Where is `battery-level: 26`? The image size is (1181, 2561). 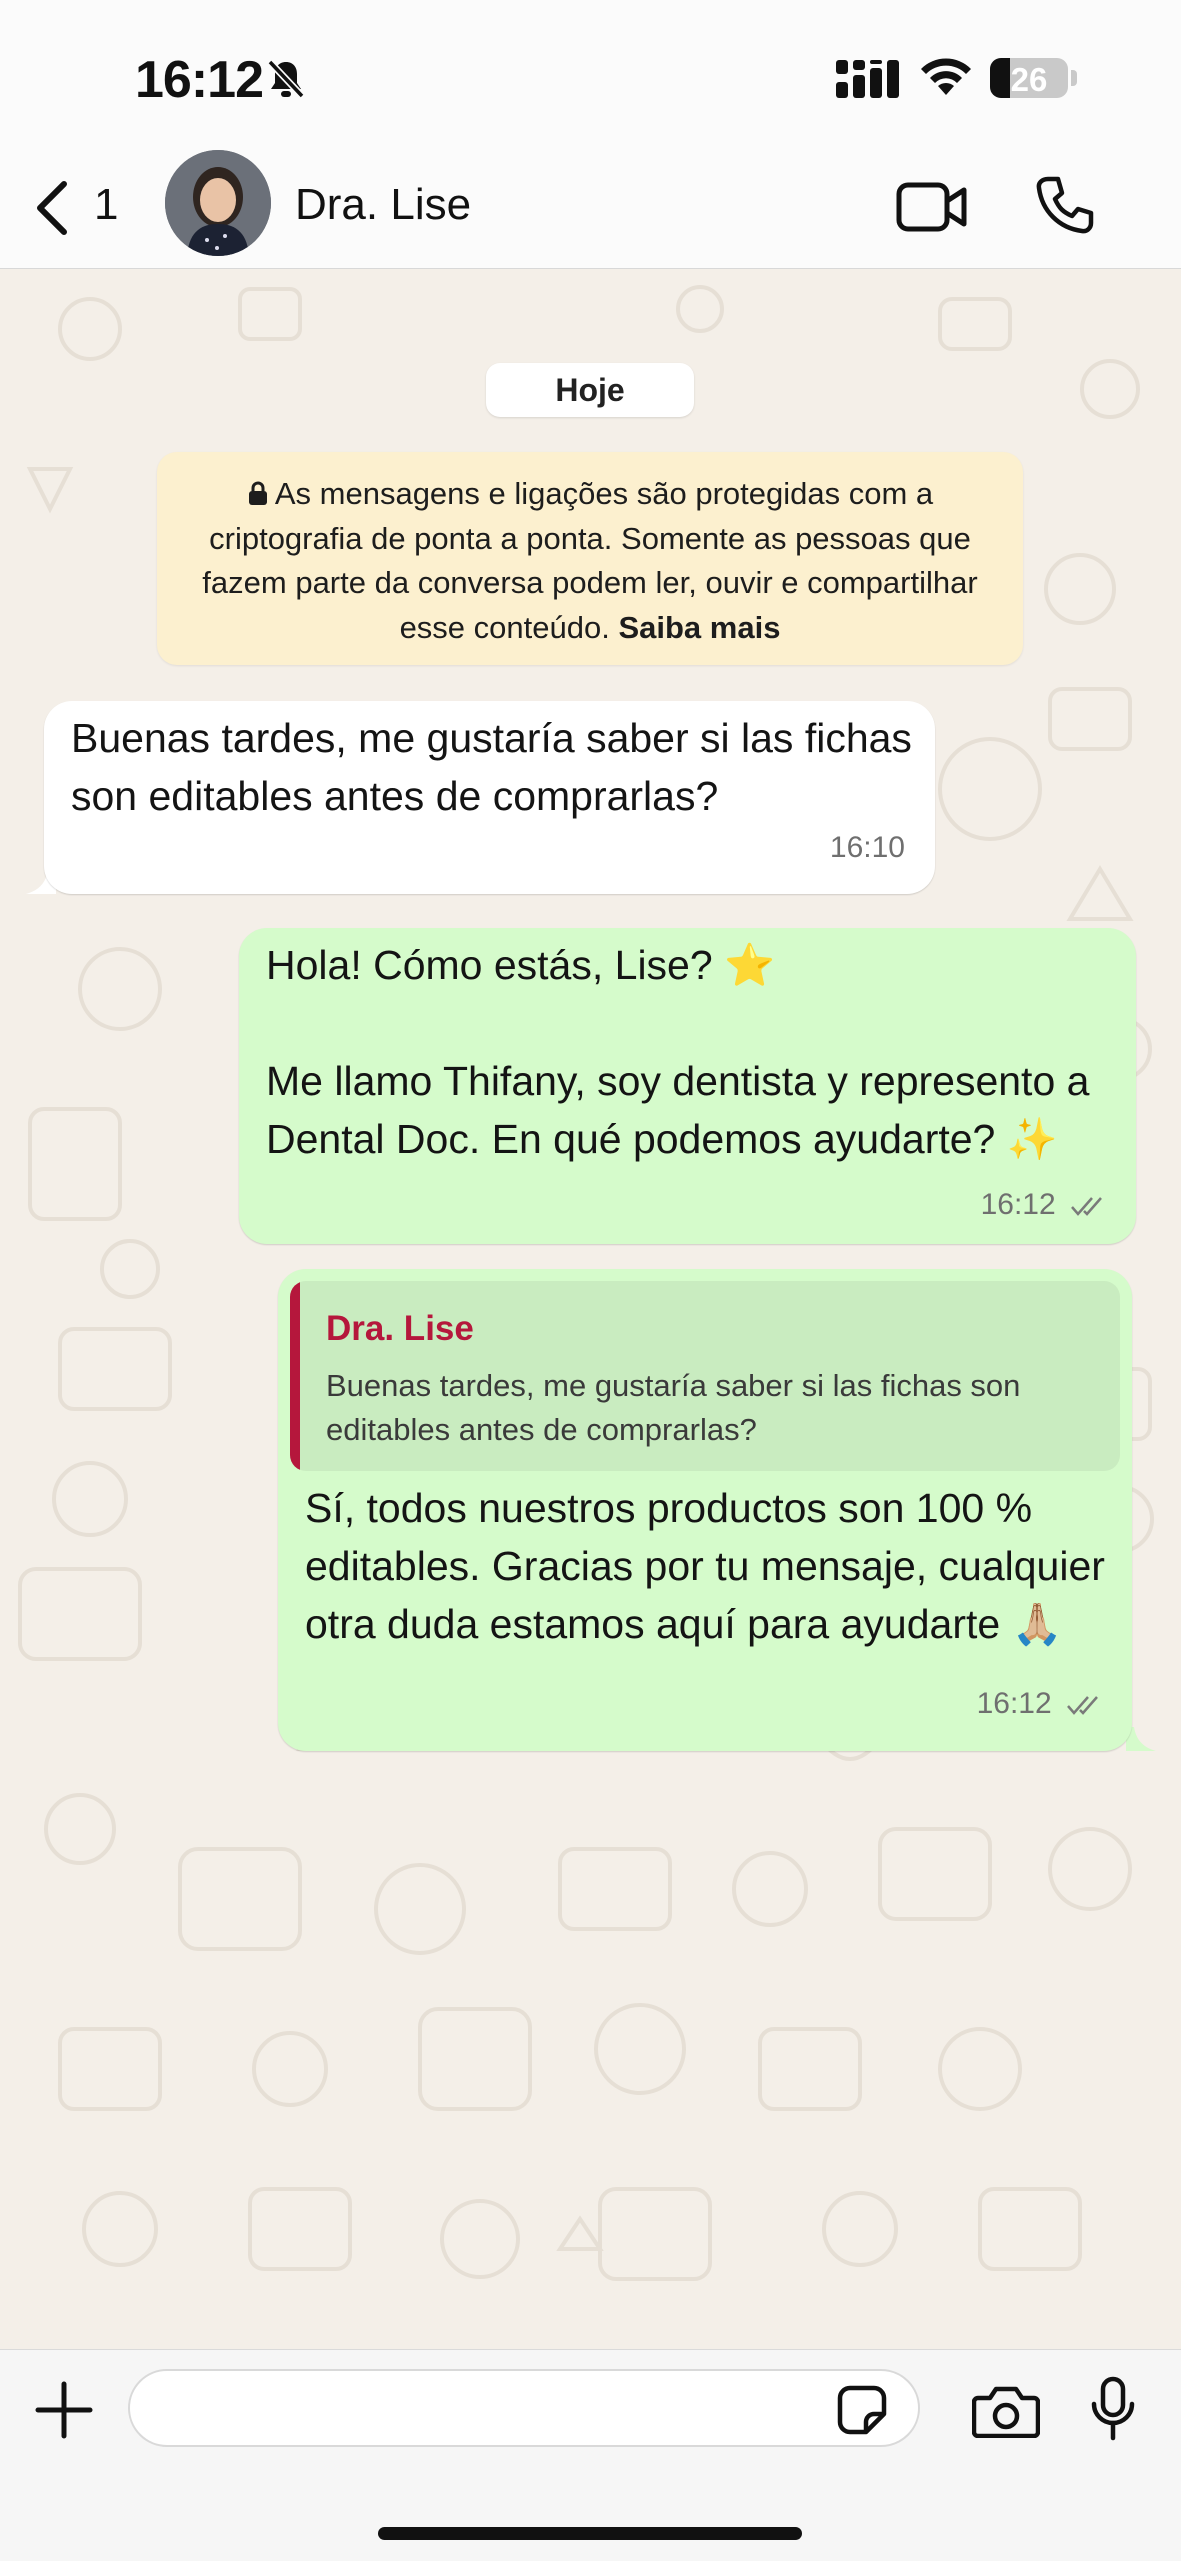
battery-level: 26 is located at coordinates (1029, 79).